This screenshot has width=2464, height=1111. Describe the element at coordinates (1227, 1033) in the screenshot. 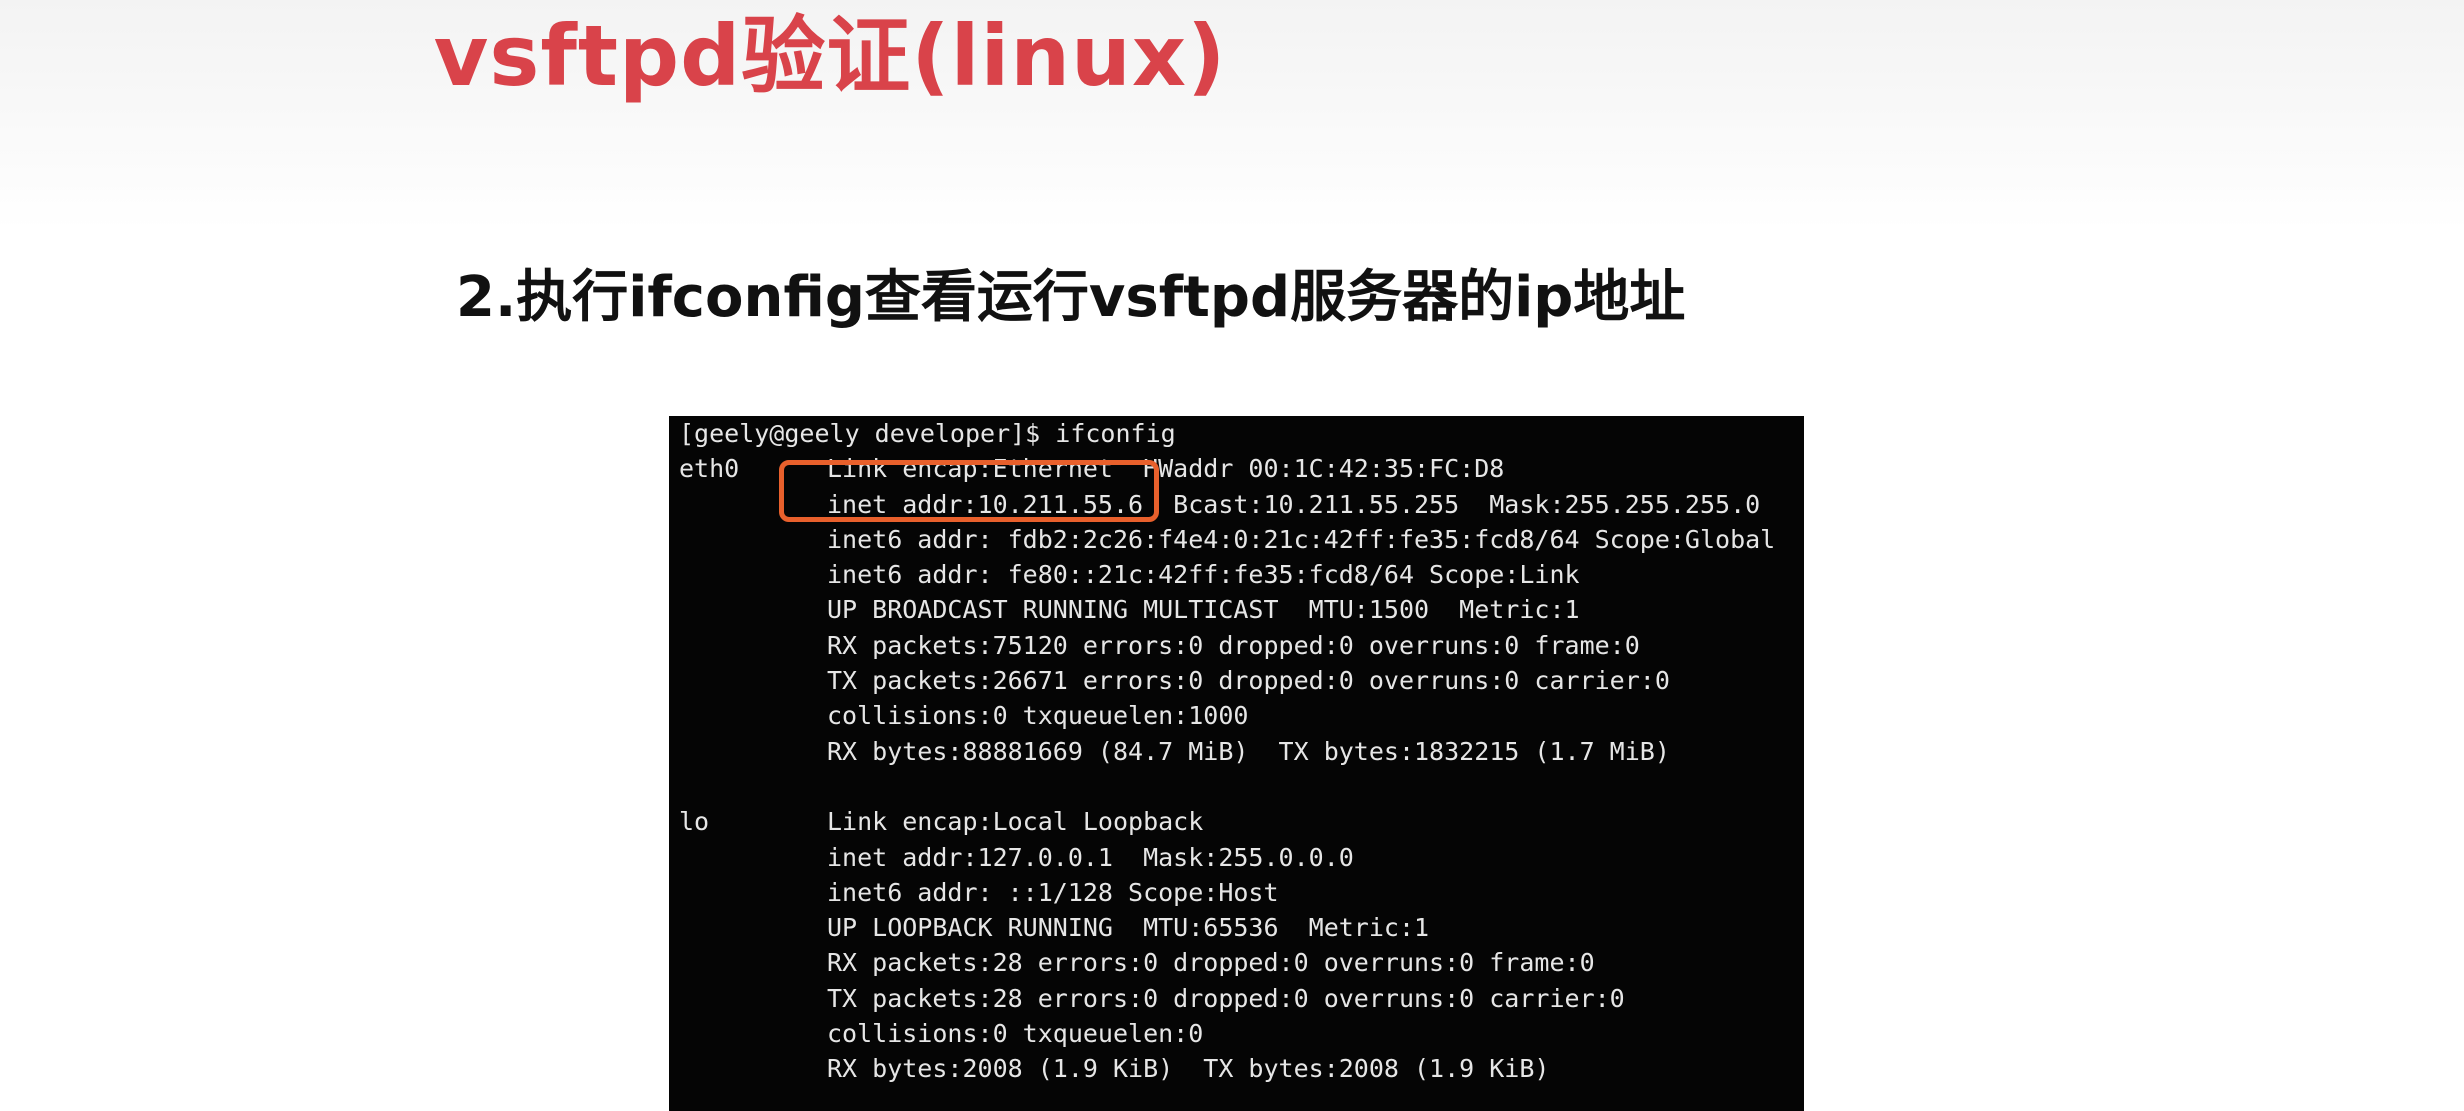

I see `terminal-line: collisions:0 txqueuelen:0` at that location.